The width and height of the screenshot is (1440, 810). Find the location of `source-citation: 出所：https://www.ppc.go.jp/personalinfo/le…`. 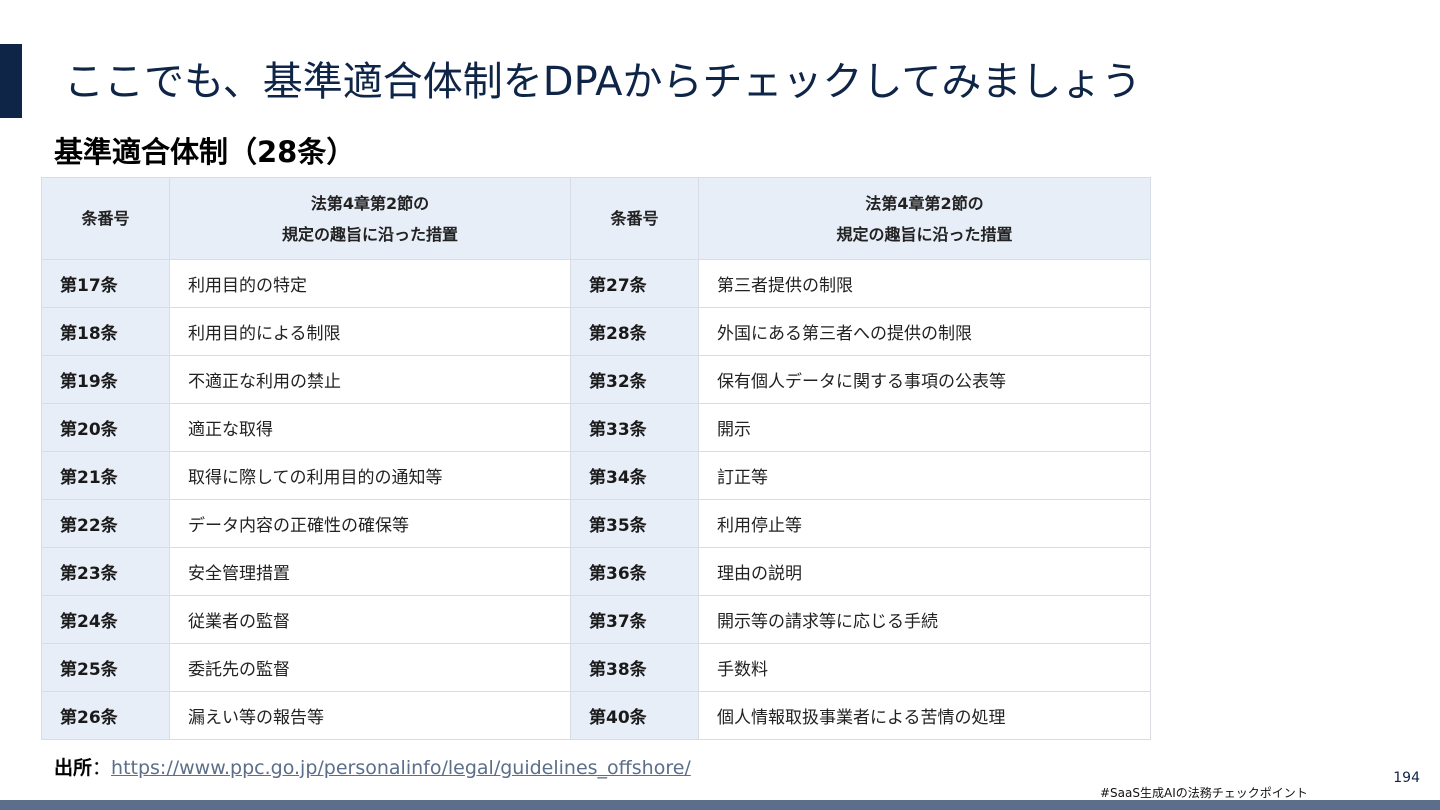

source-citation: 出所：https://www.ppc.go.jp/personalinfo/le… is located at coordinates (372, 768).